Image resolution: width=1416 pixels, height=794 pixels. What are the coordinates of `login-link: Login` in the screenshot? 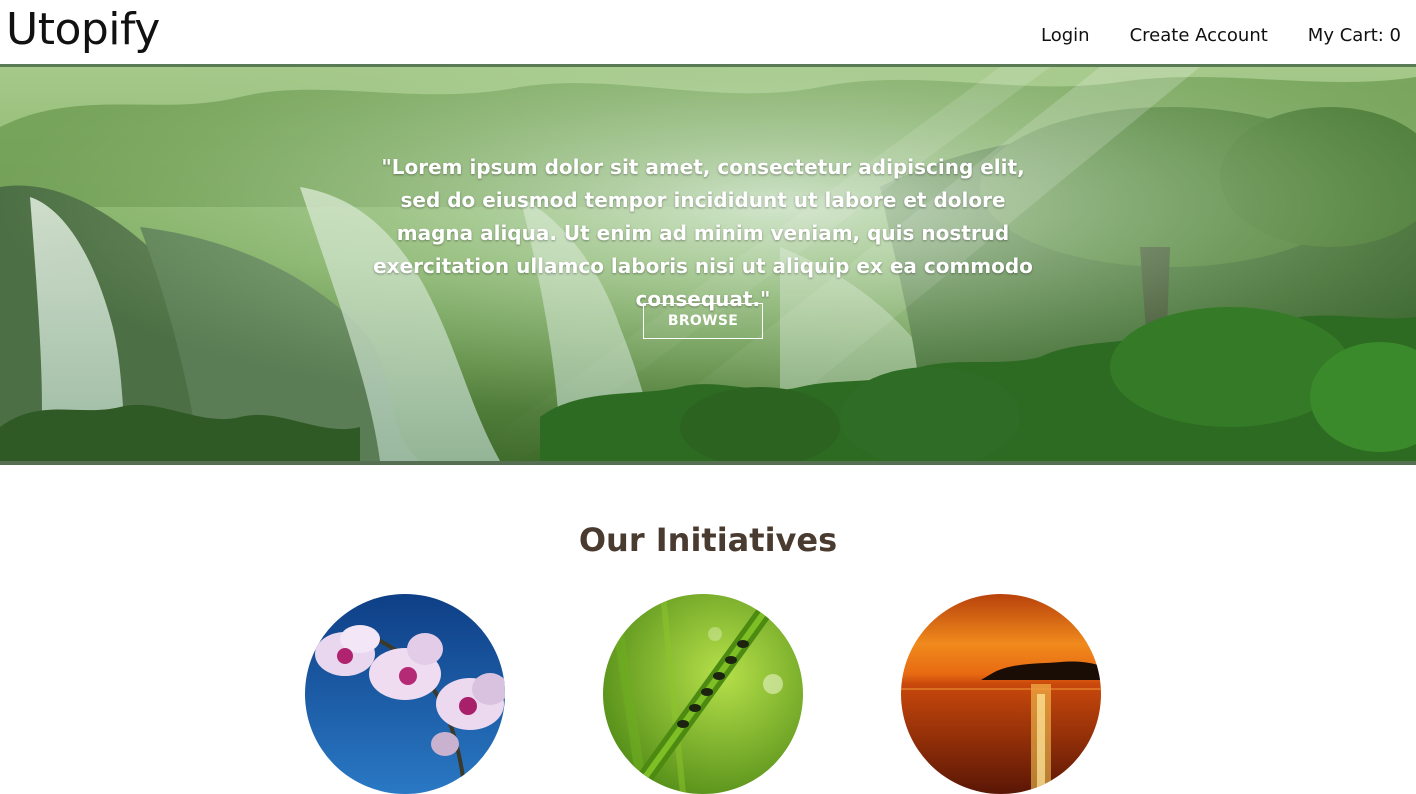 It's located at (1065, 36).